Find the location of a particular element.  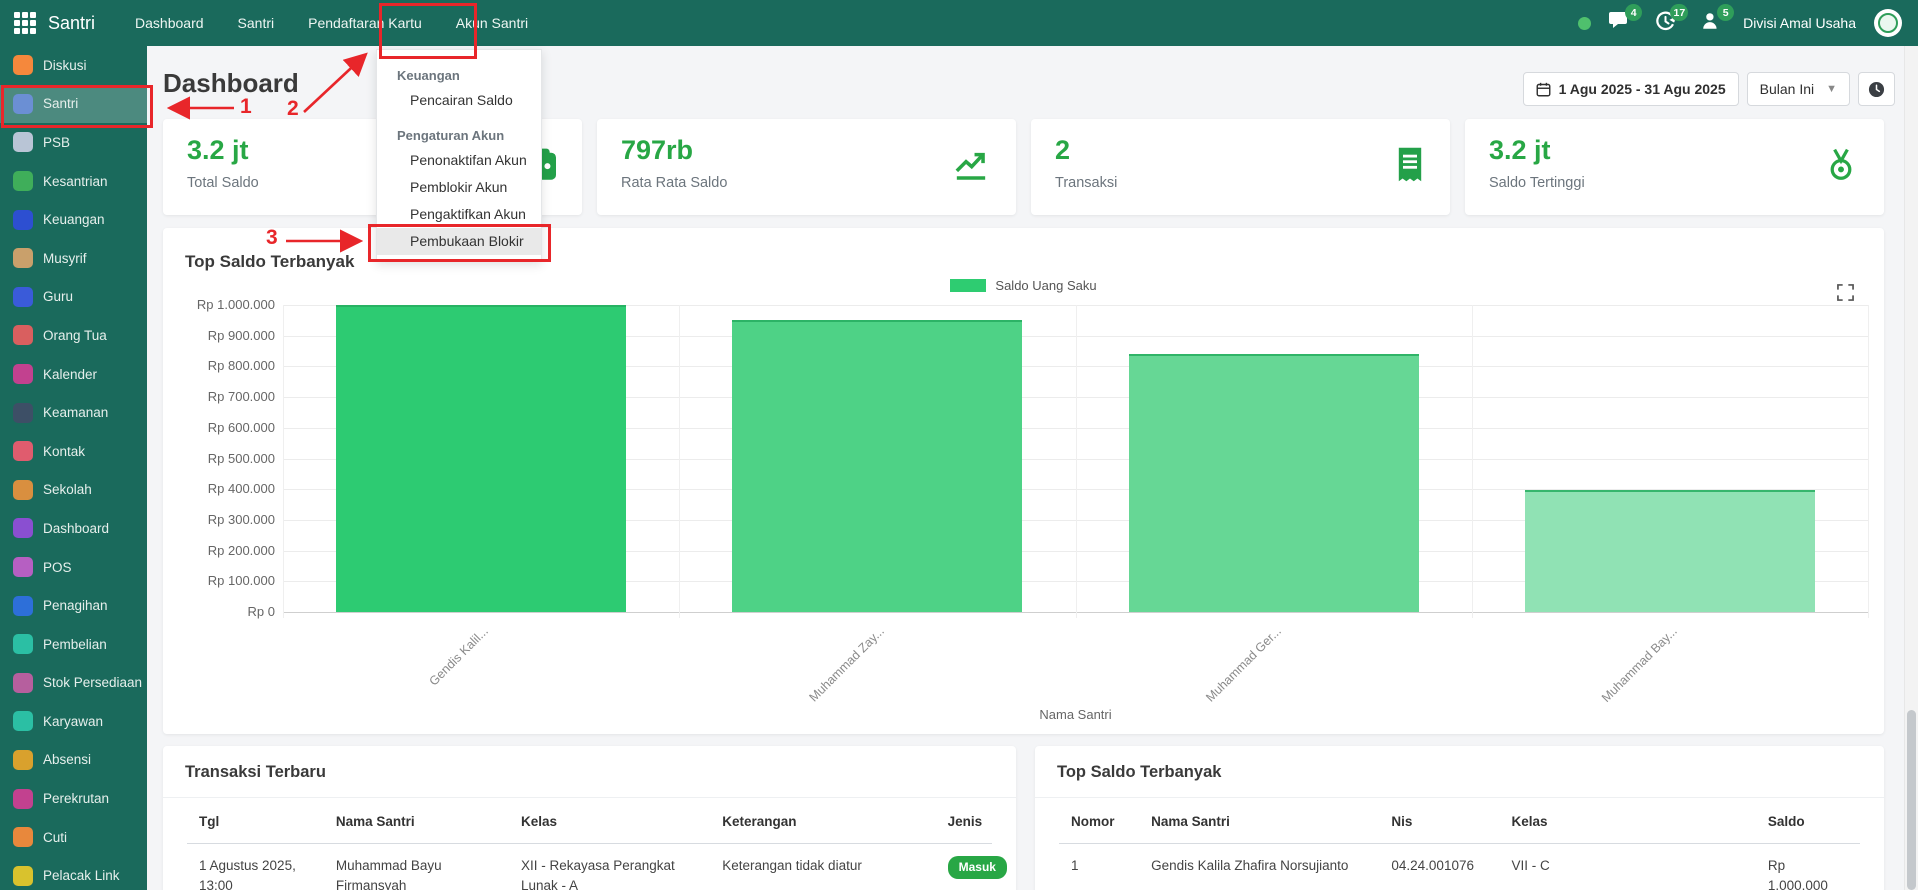

sidebar-item-pembelian: Pembelian is located at coordinates (73, 644).